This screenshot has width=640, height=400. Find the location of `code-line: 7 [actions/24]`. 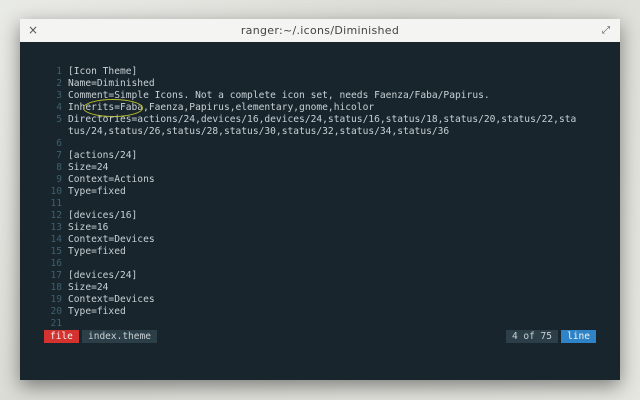

code-line: 7 [actions/24] is located at coordinates (324, 156).